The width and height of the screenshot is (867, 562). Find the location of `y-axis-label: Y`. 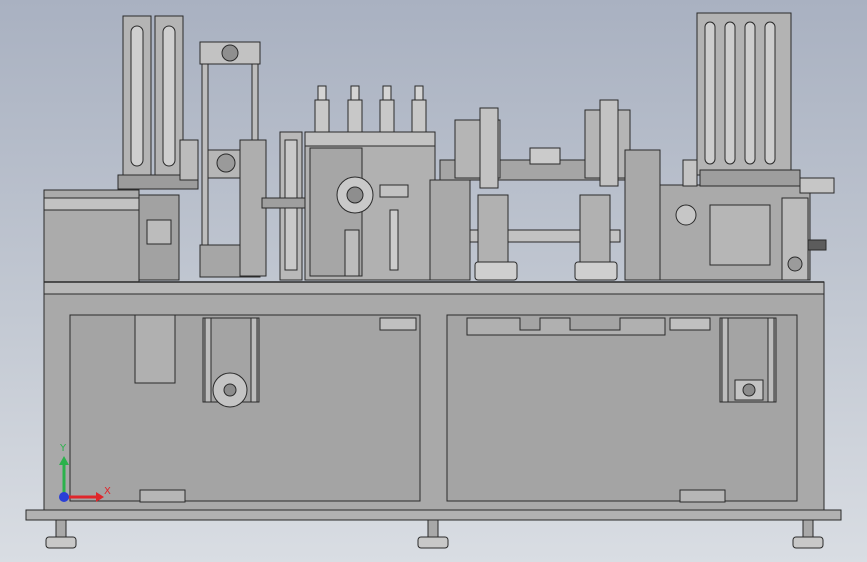

y-axis-label: Y is located at coordinates (63, 448).